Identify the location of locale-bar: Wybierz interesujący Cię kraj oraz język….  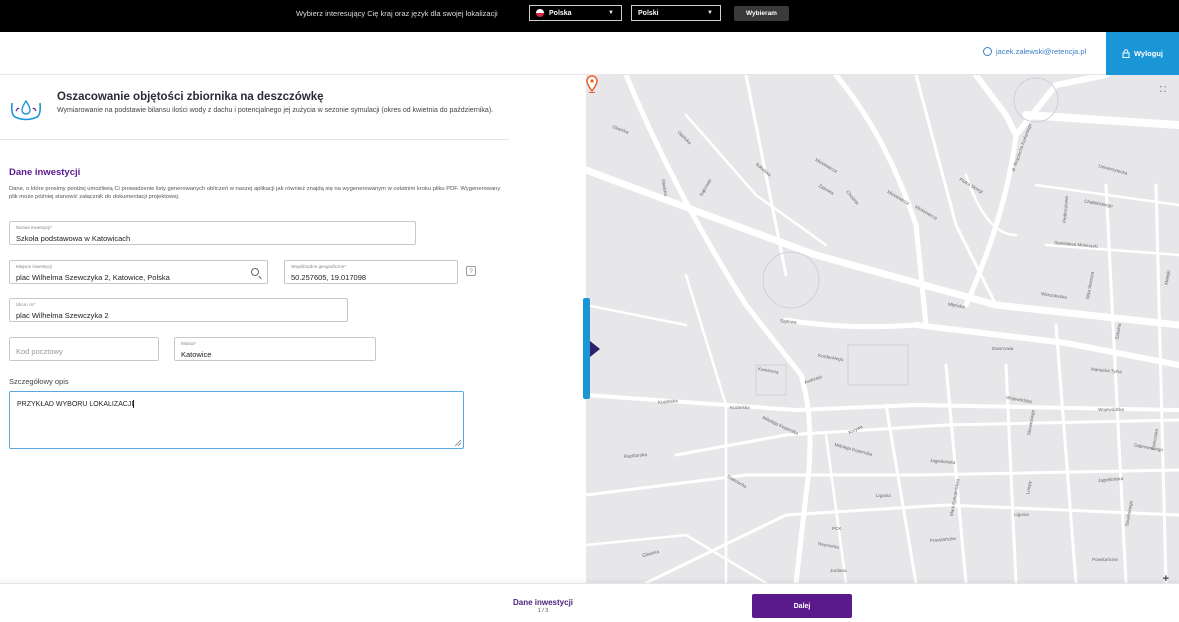
(589, 16).